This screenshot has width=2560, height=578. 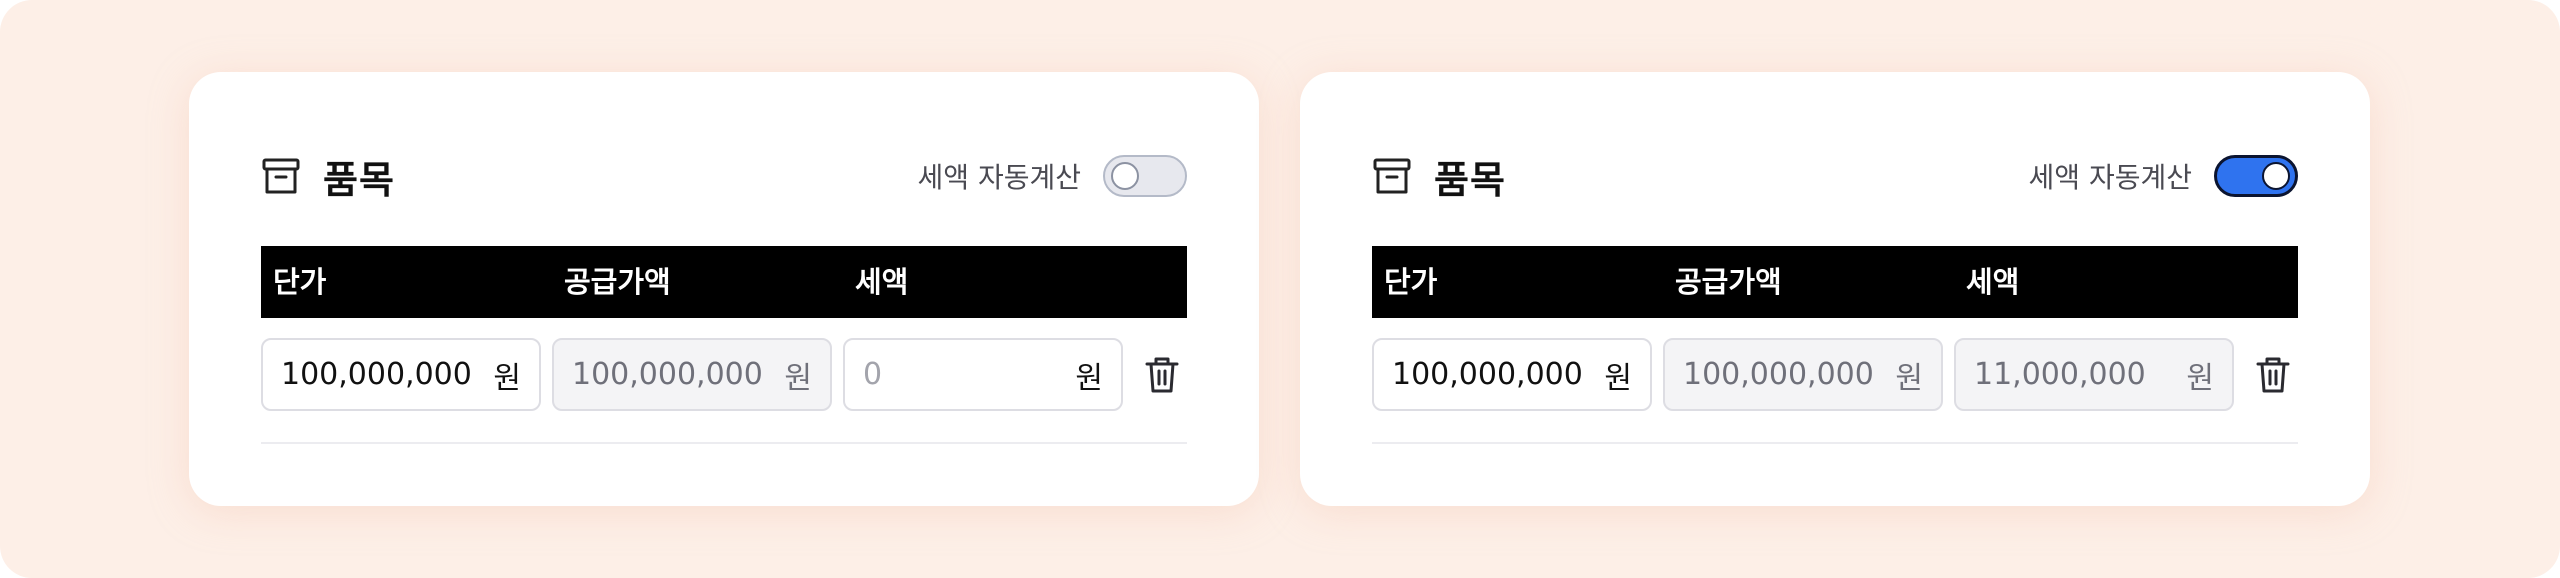 I want to click on tax-input: 0 원, so click(x=983, y=374).